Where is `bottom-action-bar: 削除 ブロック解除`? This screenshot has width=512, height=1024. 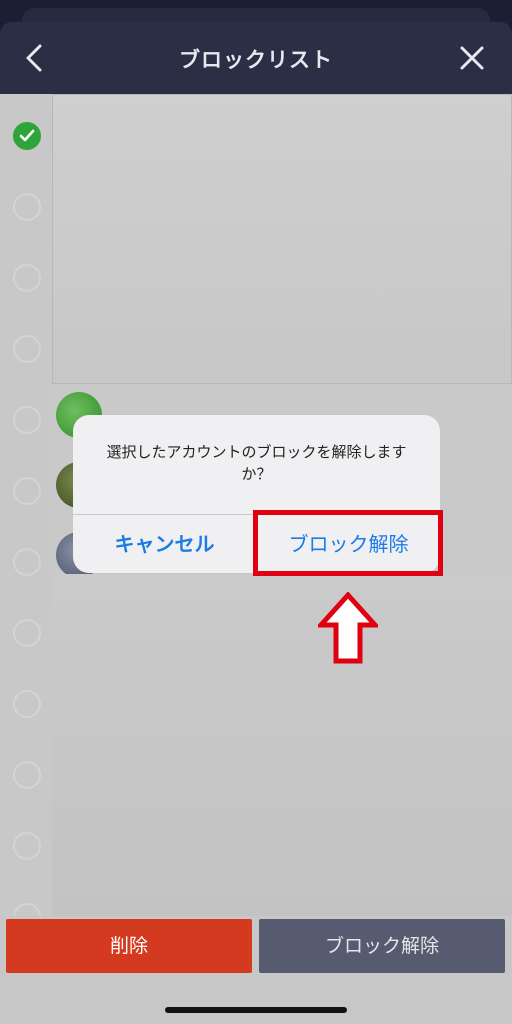
bottom-action-bar: 削除 ブロック解除 is located at coordinates (256, 970).